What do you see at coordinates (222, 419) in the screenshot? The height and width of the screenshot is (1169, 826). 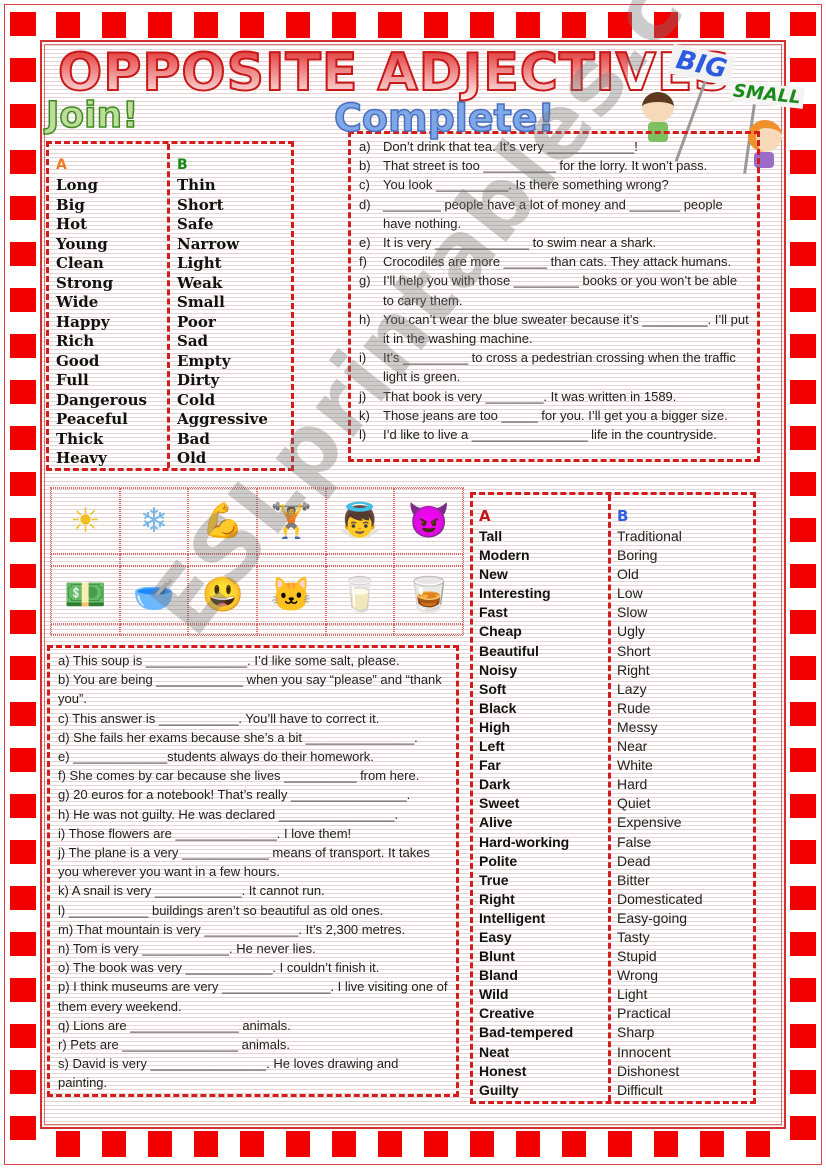 I see `word-item: Aggressive` at bounding box center [222, 419].